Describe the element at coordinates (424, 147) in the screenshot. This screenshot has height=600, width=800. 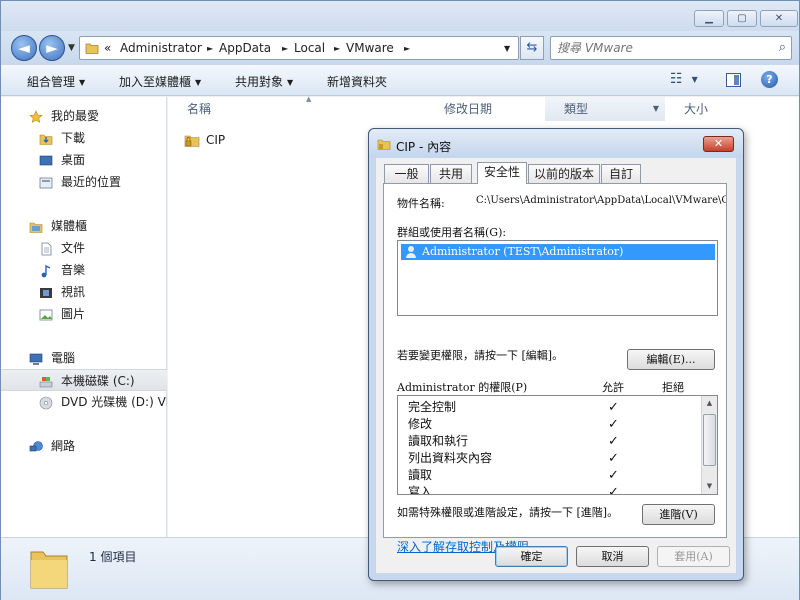
I see `dialog-title: CIP - 內容` at that location.